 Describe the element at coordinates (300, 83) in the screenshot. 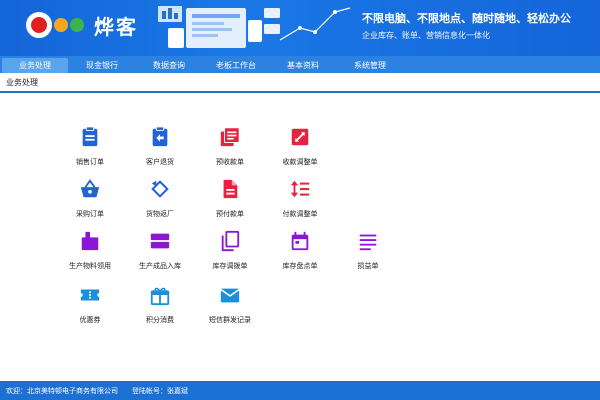

I see `breadcrumb: 业务处理` at that location.